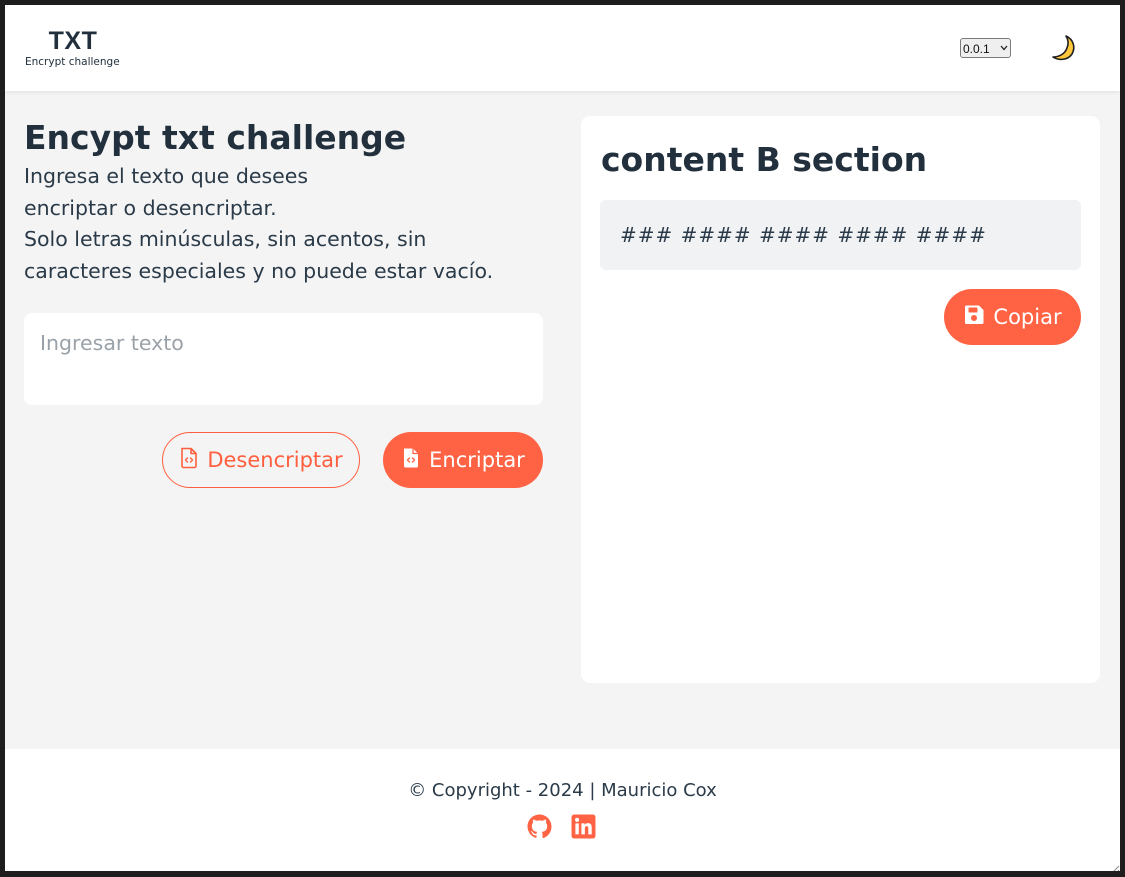 This screenshot has width=1125, height=877. I want to click on card-title: content B section, so click(764, 159).